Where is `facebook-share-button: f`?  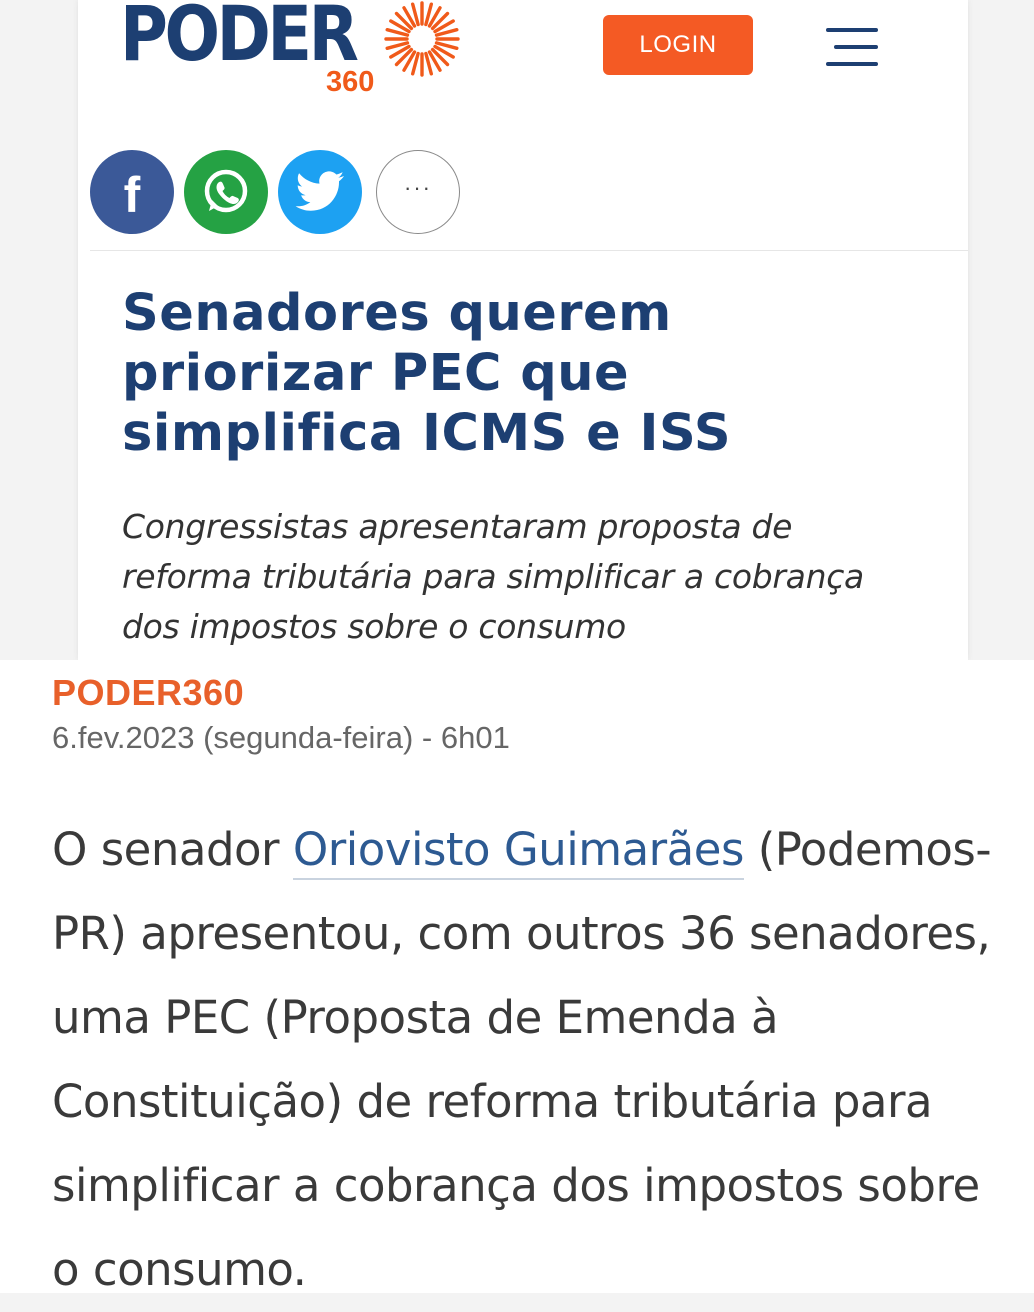 facebook-share-button: f is located at coordinates (132, 192).